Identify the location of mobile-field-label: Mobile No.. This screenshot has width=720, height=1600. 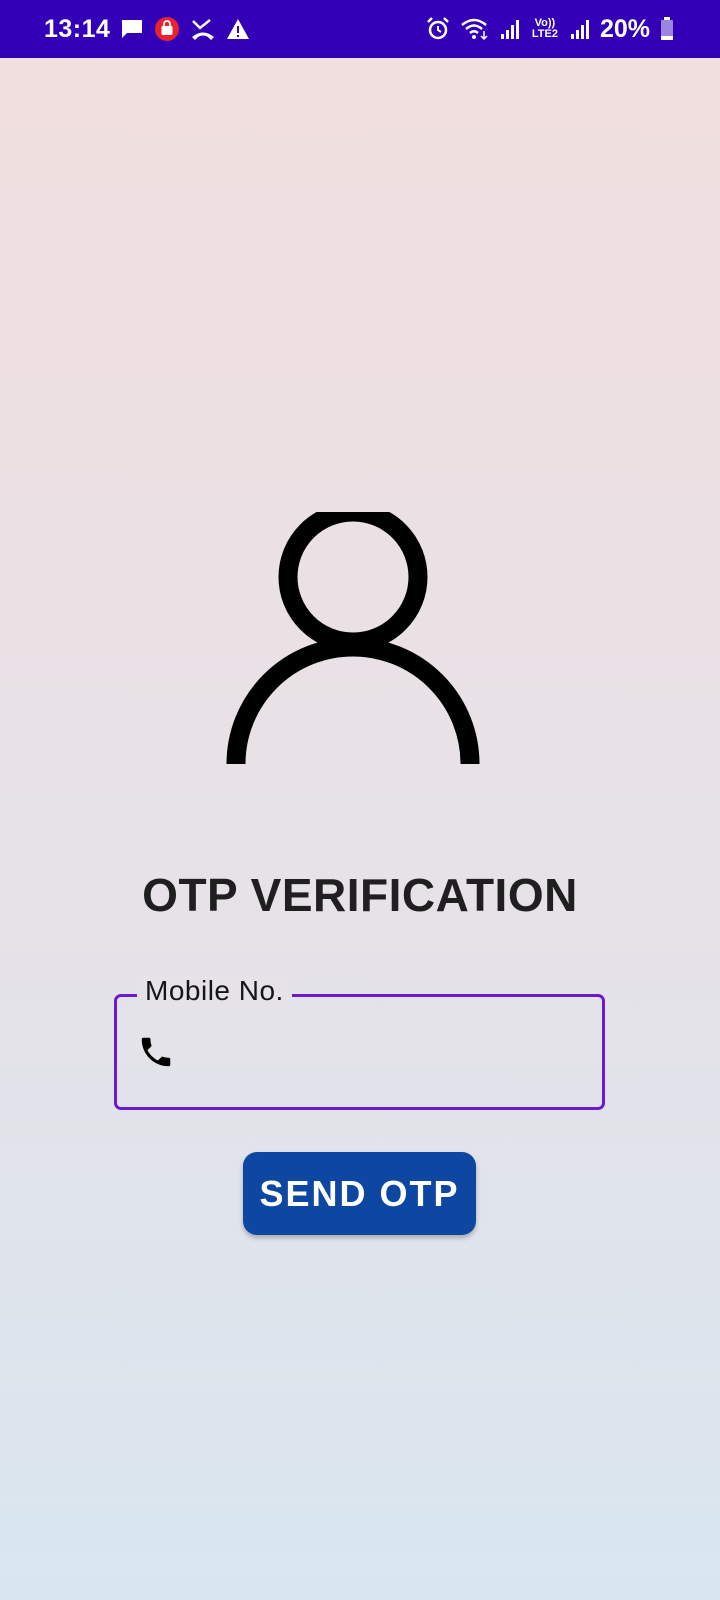
(214, 991).